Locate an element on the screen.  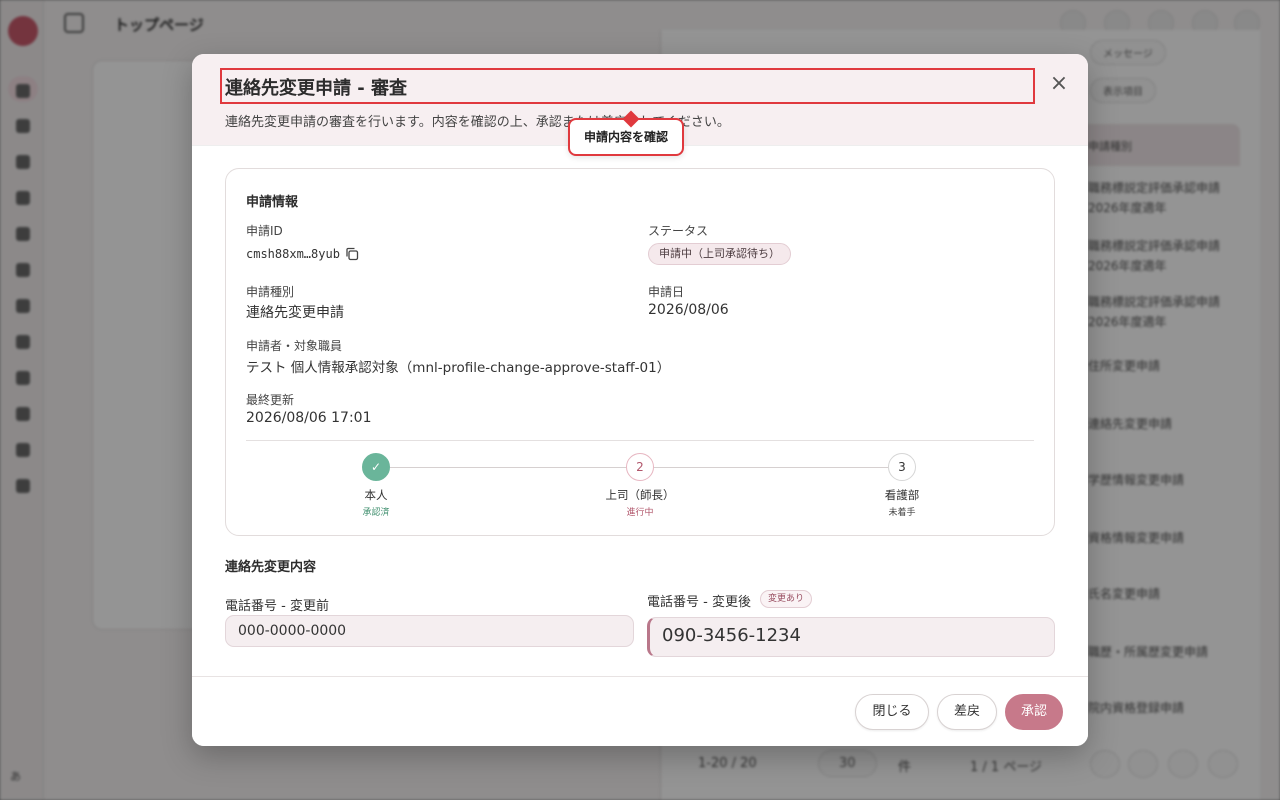
step-1-circle: ✓ is located at coordinates (376, 467).